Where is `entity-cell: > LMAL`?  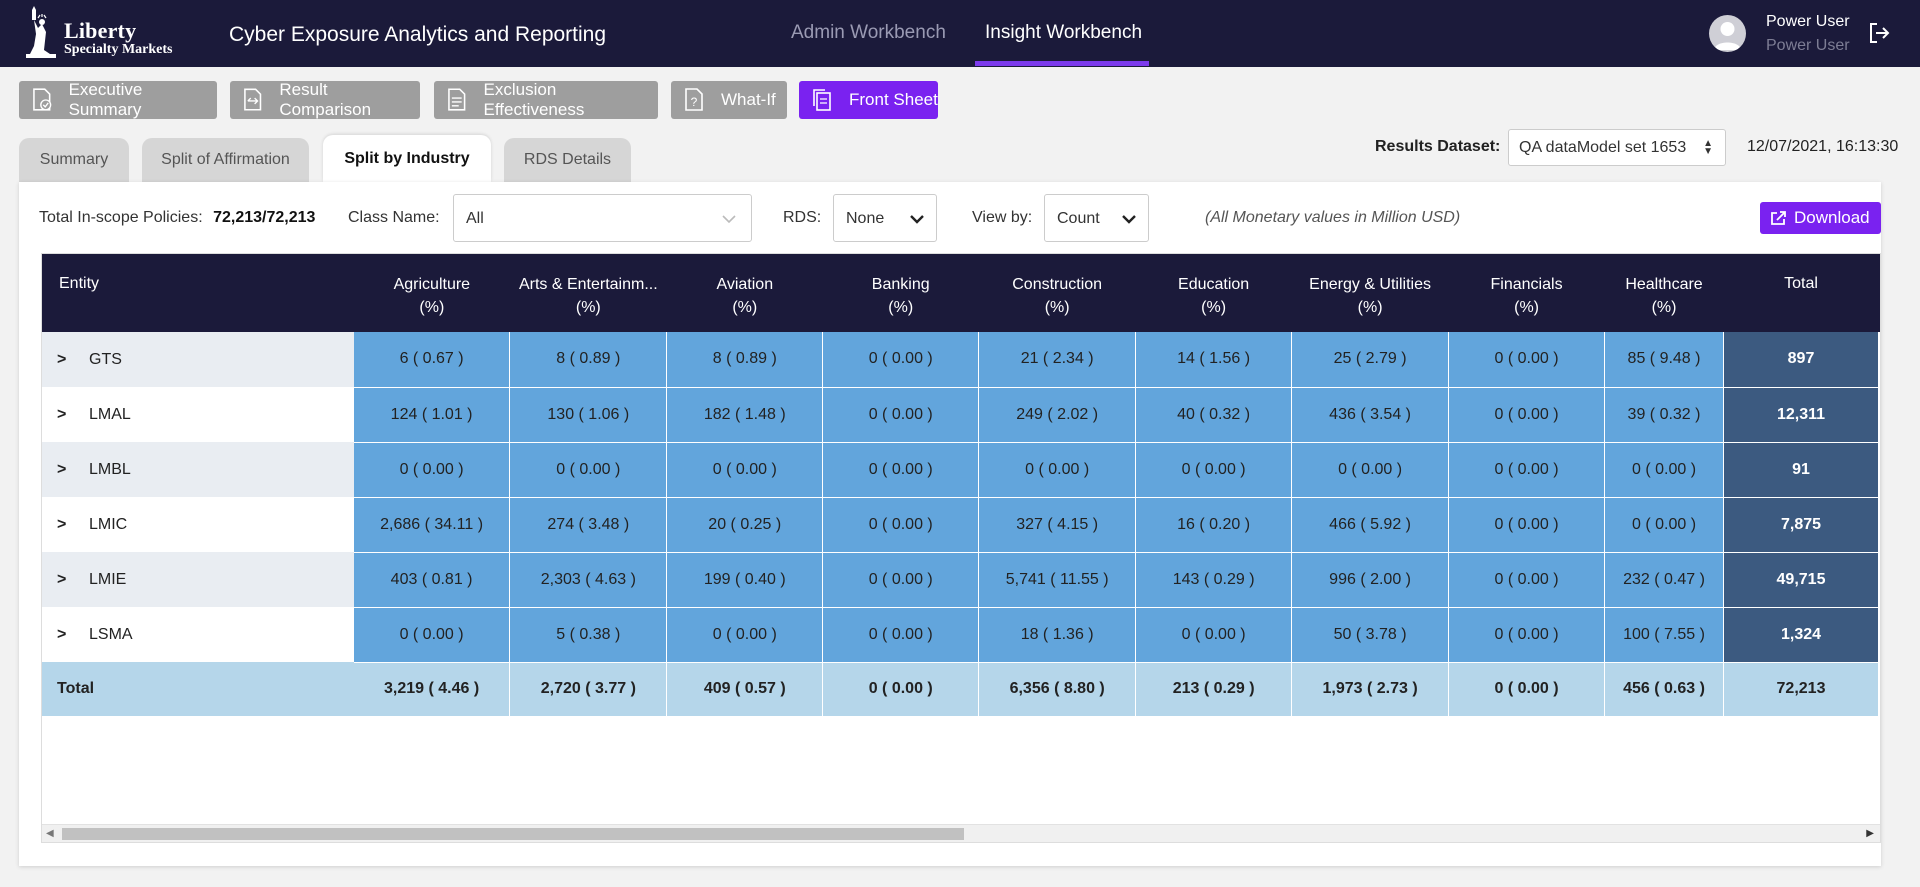
entity-cell: > LMAL is located at coordinates (198, 414).